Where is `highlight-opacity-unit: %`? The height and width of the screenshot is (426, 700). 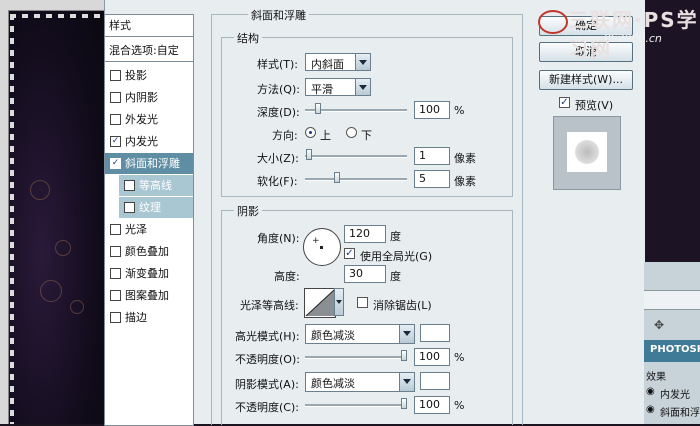
highlight-opacity-unit: % is located at coordinates (459, 357).